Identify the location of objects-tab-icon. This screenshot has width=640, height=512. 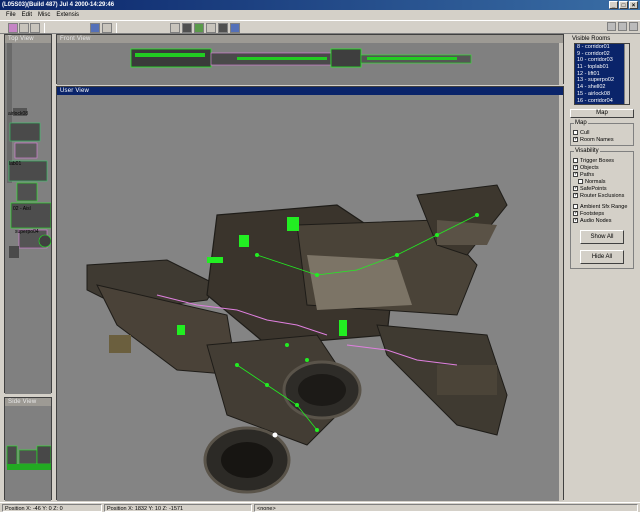
(633, 26).